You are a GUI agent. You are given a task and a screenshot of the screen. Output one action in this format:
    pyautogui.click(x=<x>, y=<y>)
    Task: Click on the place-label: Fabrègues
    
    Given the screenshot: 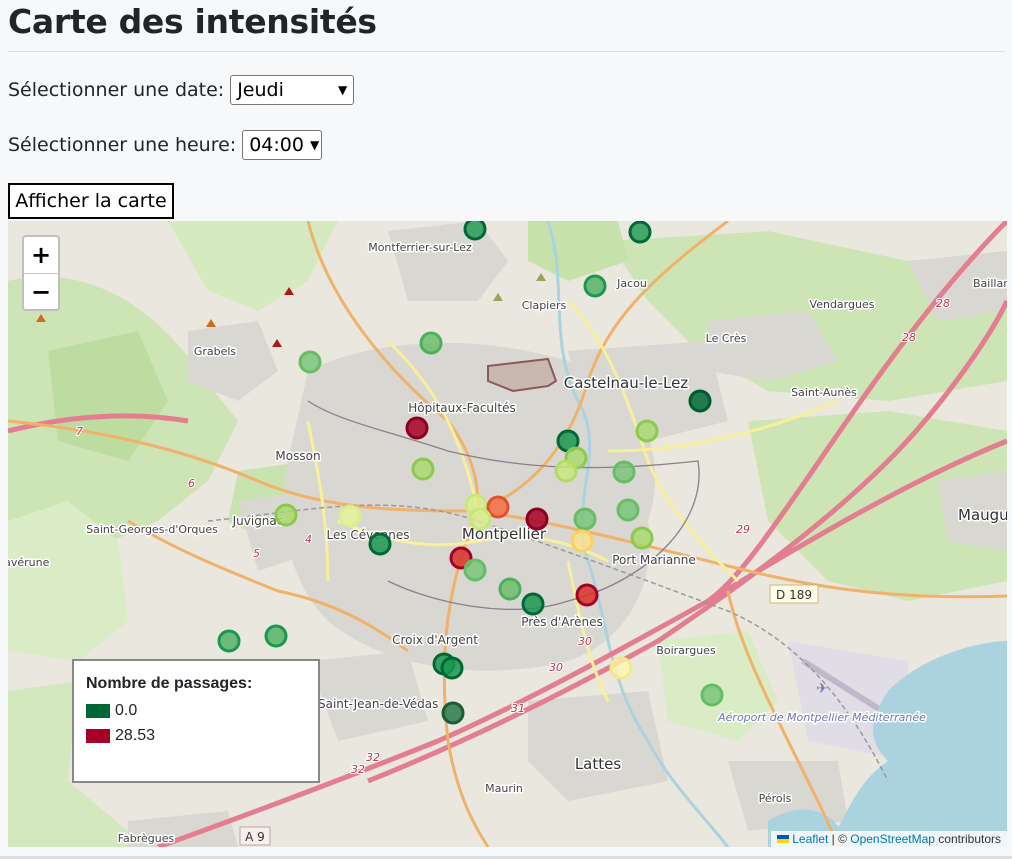 What is the action you would take?
    pyautogui.click(x=146, y=838)
    